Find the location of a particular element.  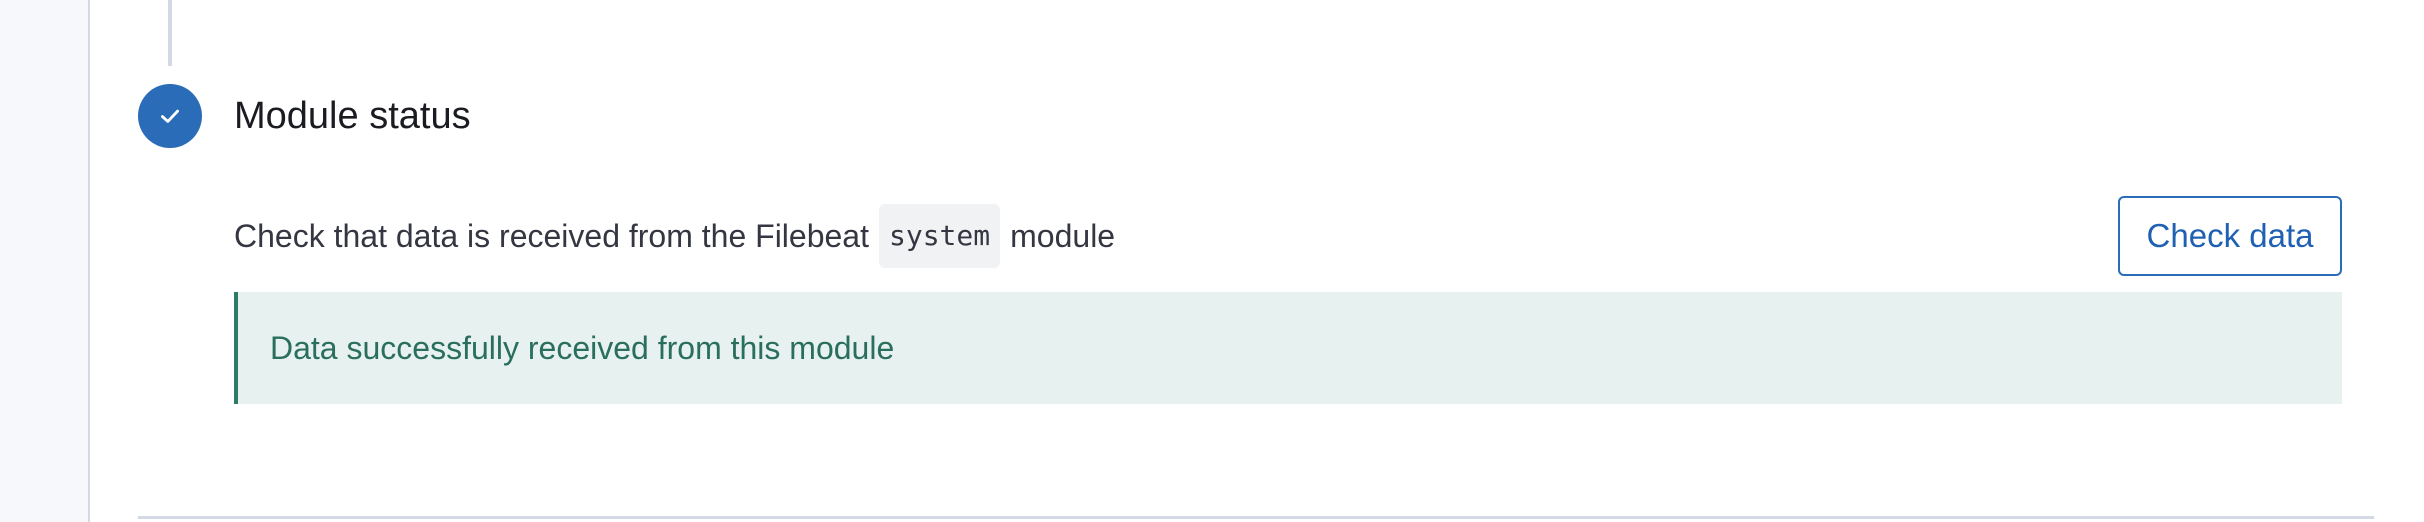

check-data-button: Check data is located at coordinates (2230, 236).